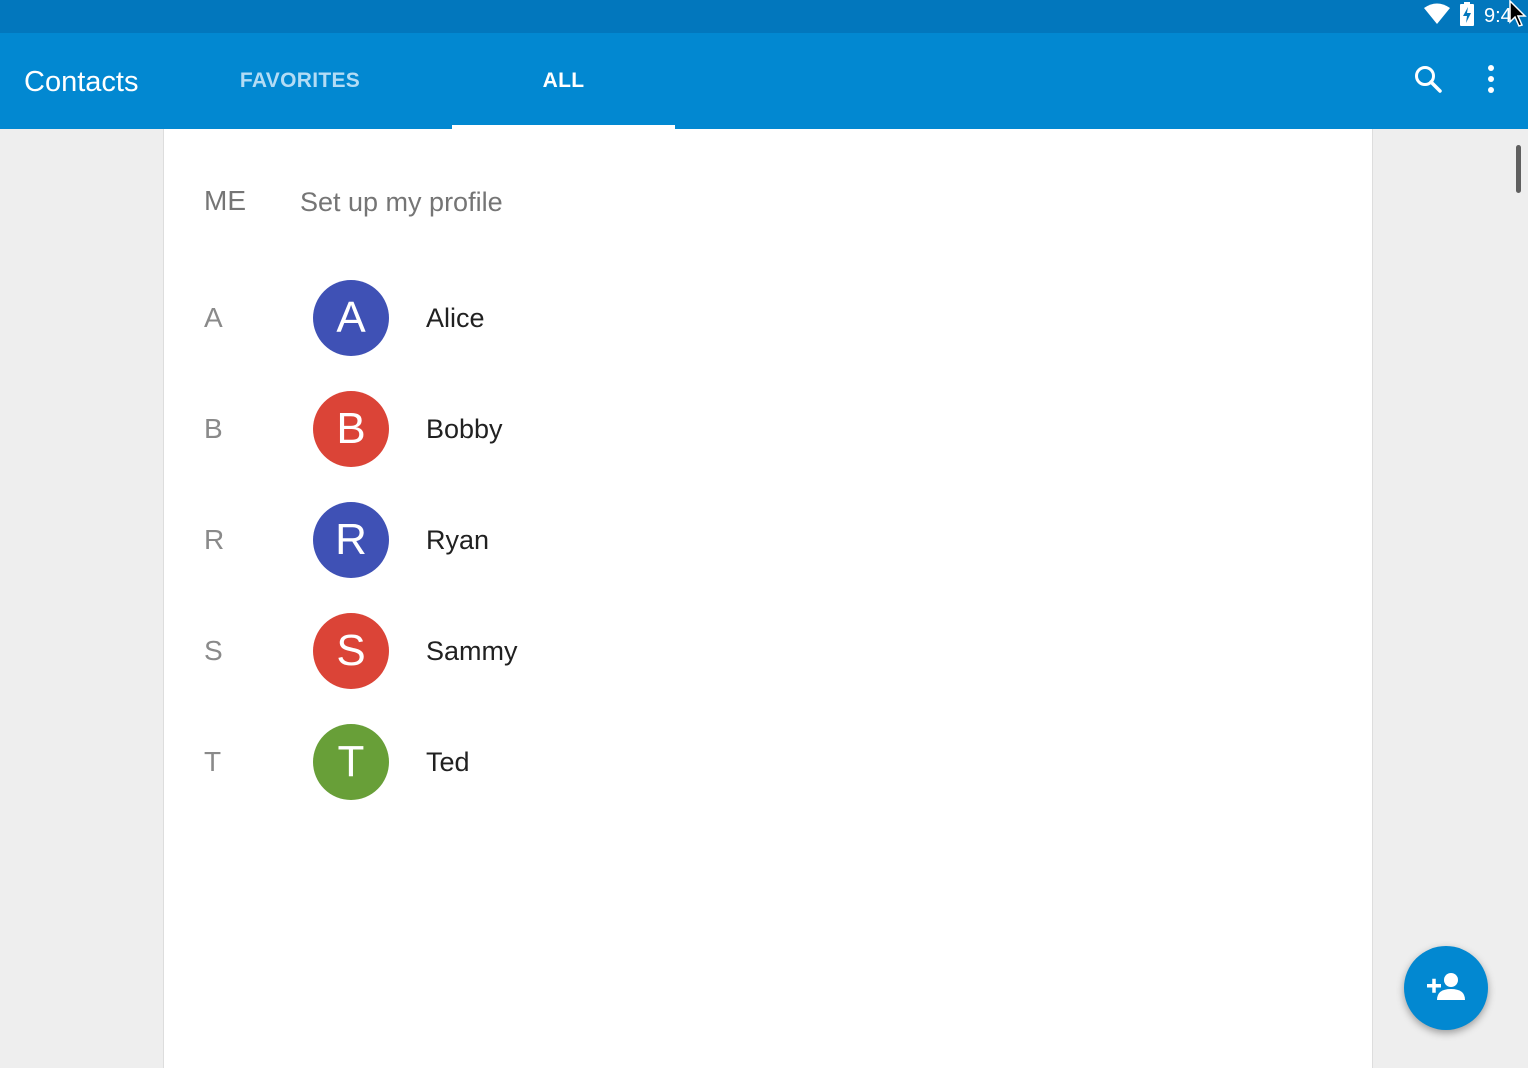 This screenshot has width=1528, height=1068. What do you see at coordinates (351, 651) in the screenshot?
I see `avatar: S` at bounding box center [351, 651].